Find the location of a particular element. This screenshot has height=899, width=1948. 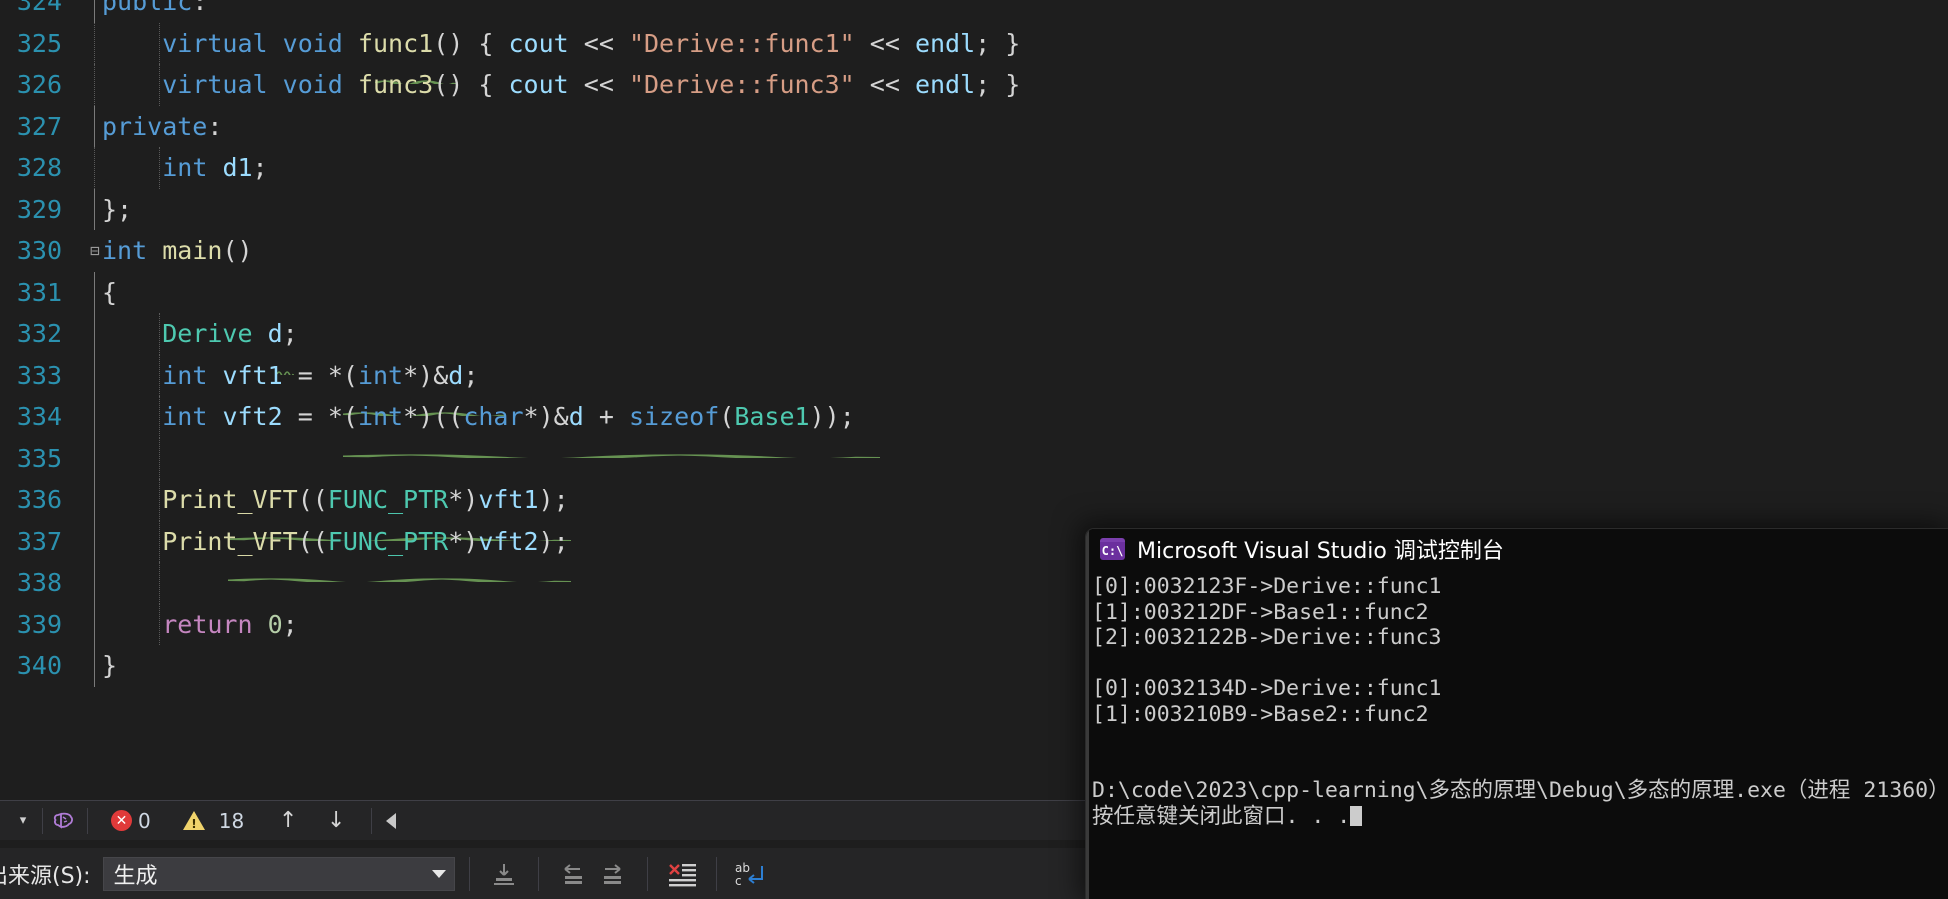

line-number: 335 is located at coordinates (39, 458).